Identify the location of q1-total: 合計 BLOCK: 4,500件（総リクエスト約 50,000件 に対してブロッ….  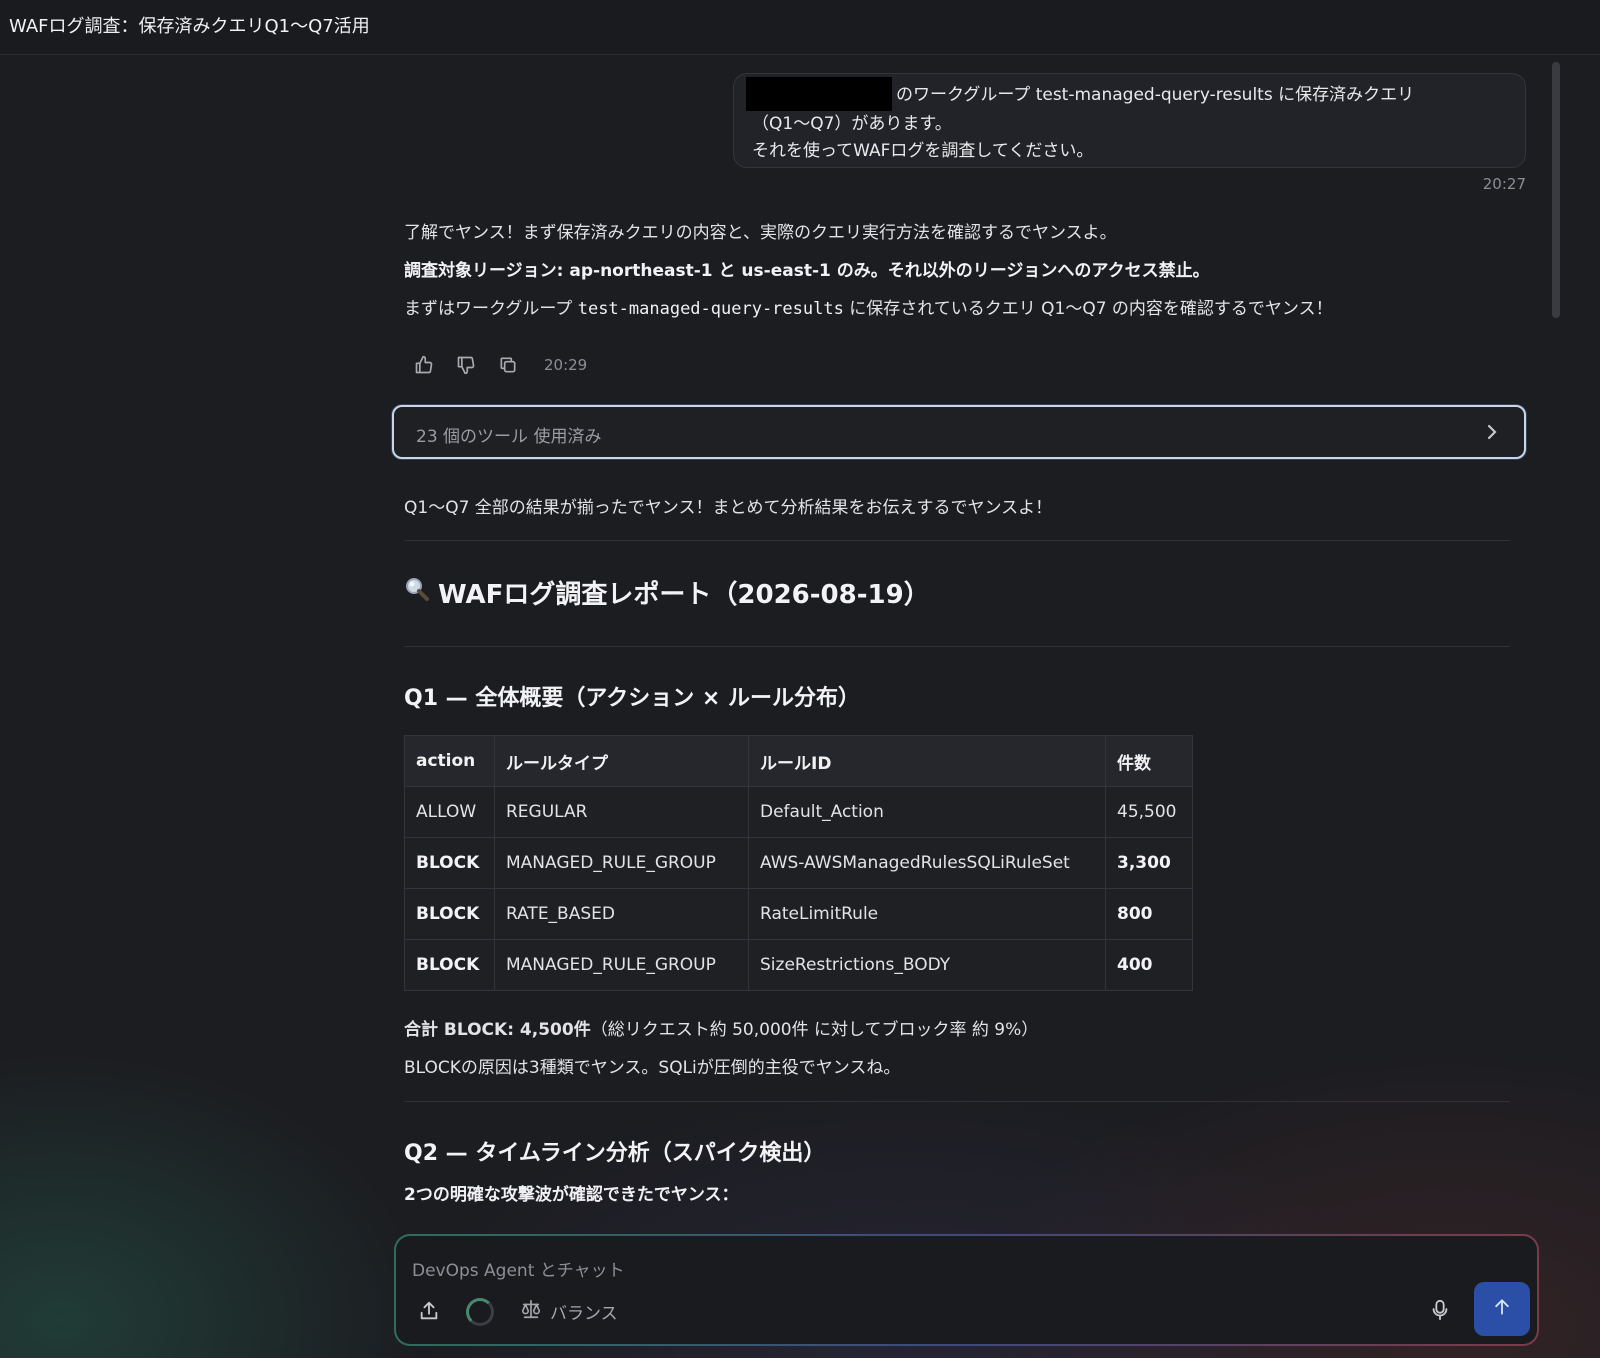
(721, 1027).